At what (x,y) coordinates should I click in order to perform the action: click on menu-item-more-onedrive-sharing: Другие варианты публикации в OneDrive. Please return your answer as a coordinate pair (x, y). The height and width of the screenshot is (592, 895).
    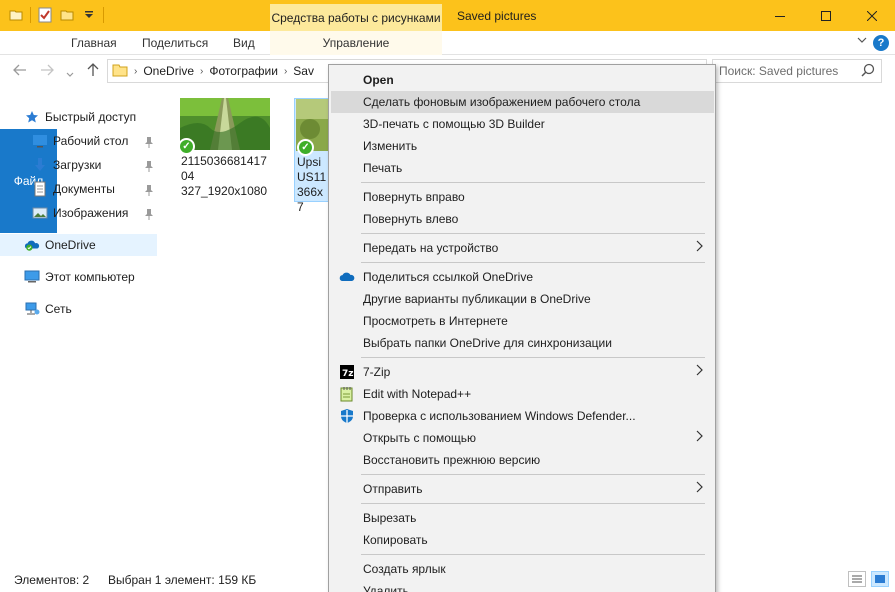
    Looking at the image, I should click on (522, 299).